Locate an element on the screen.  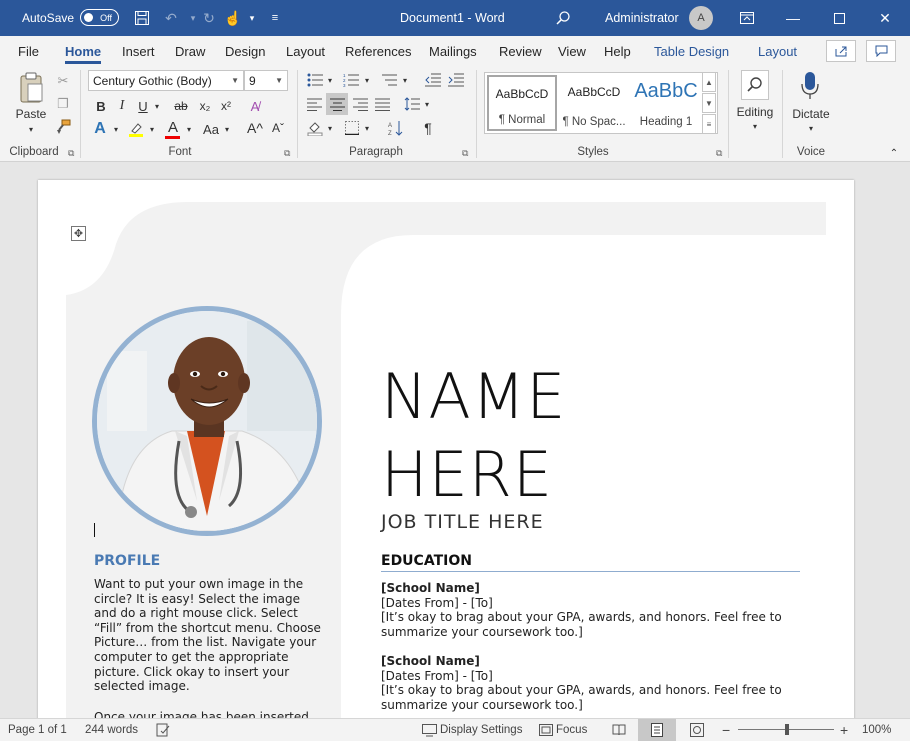
font-name-dropdown: Century Gothic (Body) ▼ is located at coordinates (166, 80).